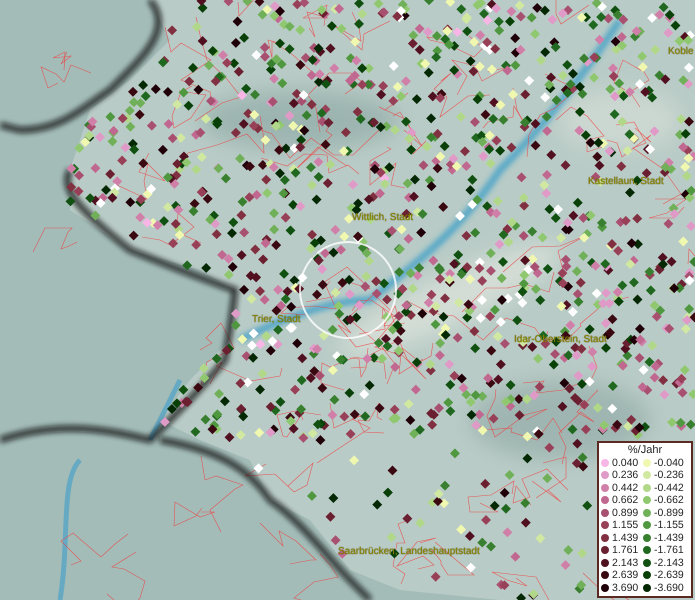 Image resolution: width=695 pixels, height=600 pixels. What do you see at coordinates (625, 512) in the screenshot?
I see `legend-value: 0.899` at bounding box center [625, 512].